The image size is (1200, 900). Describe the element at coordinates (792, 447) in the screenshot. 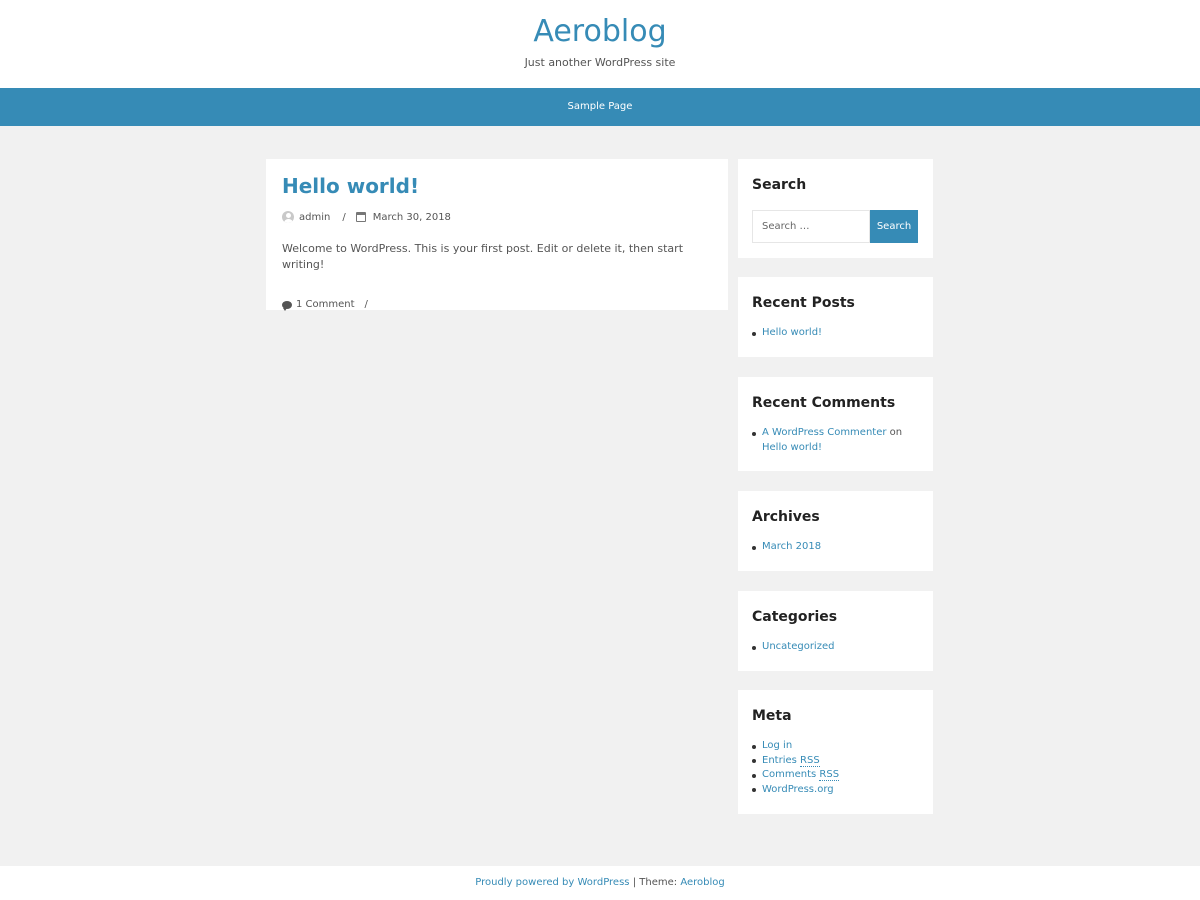

I see `comment-post-link: Hello world!` at that location.